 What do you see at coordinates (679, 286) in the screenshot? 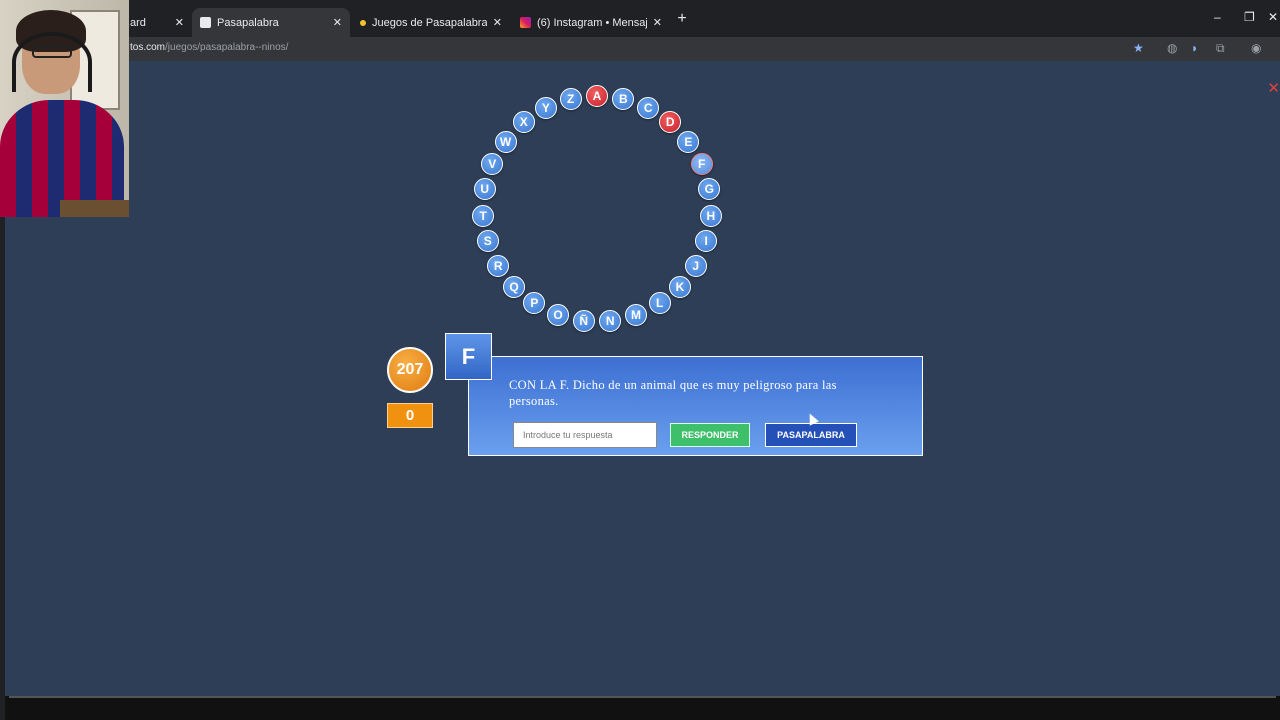
I see `letter-k: K` at bounding box center [679, 286].